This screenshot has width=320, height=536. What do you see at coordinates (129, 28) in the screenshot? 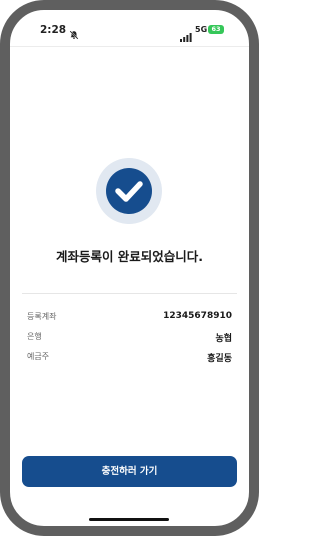
I see `status-bar: 2:28 5G 63` at bounding box center [129, 28].